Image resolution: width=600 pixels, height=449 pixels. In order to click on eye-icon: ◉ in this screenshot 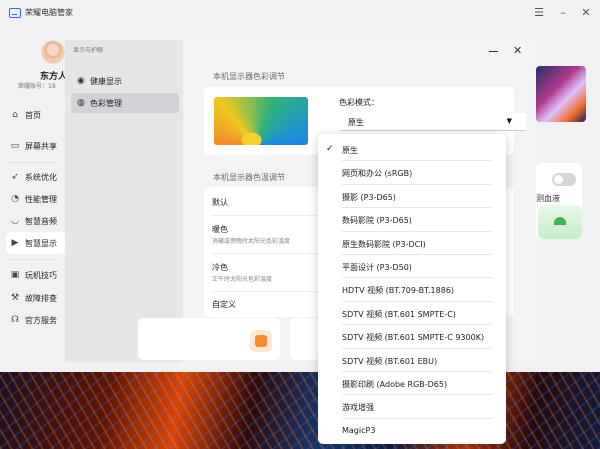, I will do `click(81, 81)`.